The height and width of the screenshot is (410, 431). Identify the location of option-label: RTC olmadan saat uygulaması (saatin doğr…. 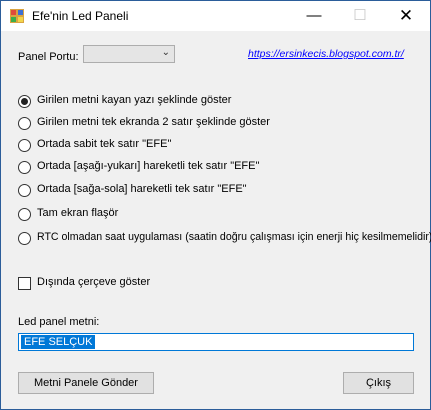
(234, 237).